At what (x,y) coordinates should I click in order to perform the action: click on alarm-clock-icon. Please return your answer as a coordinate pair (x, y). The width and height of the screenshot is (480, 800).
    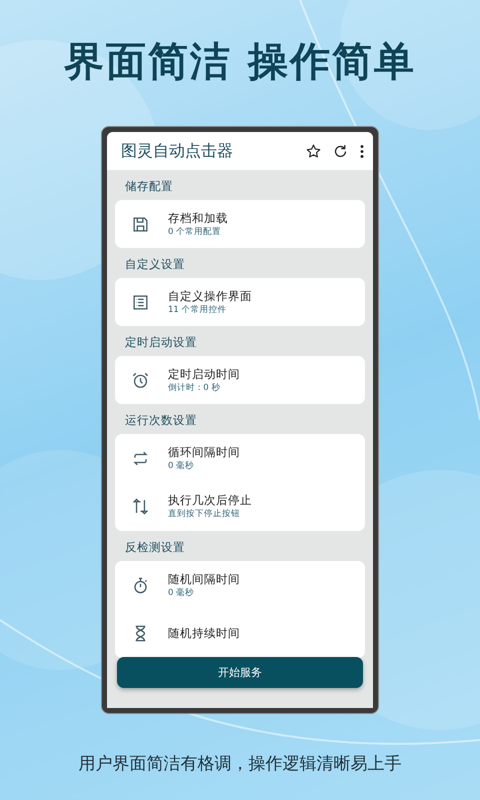
    Looking at the image, I should click on (140, 380).